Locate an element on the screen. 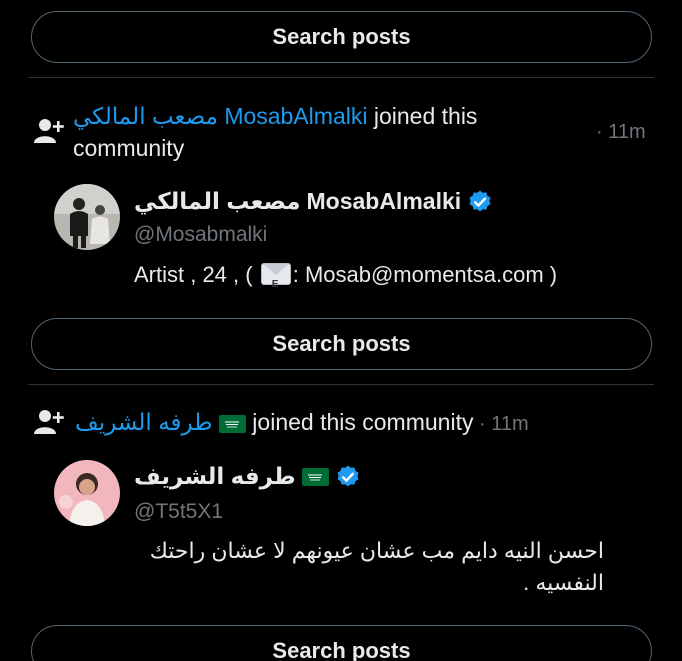  user-handle: @Mosabmalki is located at coordinates (200, 235).